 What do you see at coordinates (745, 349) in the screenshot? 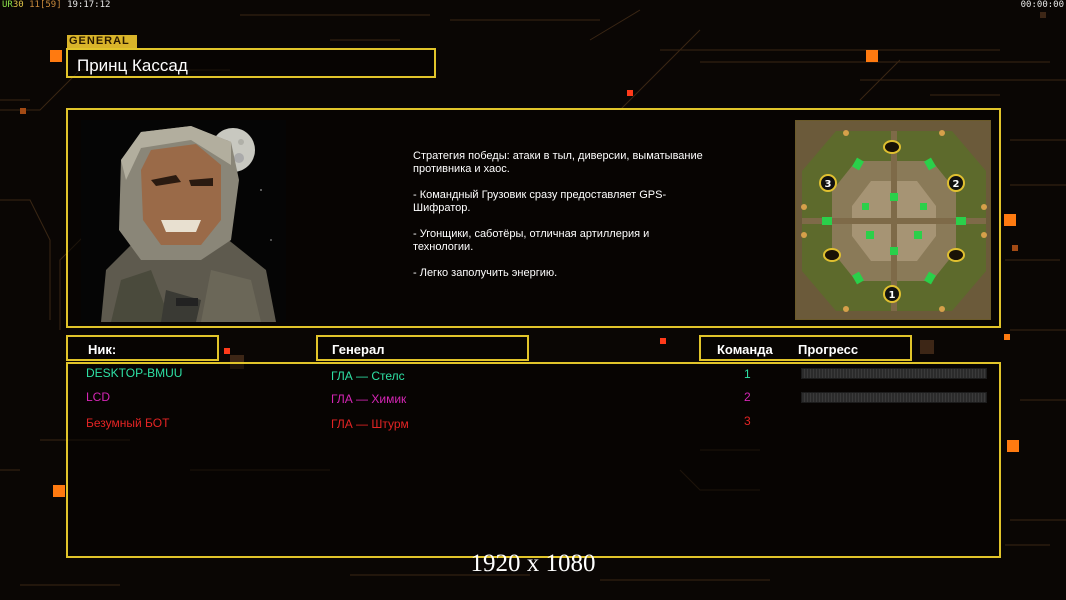
I see `team-header-label: Команда` at bounding box center [745, 349].